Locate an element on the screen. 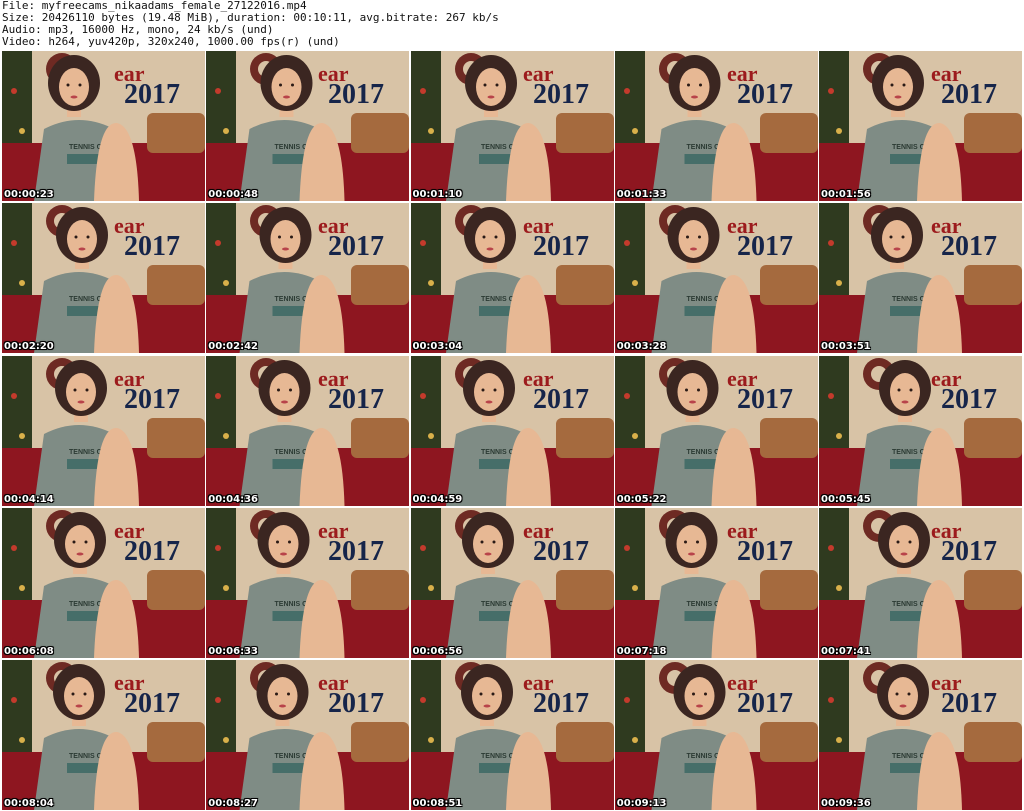  thumbnail-frame: ear 2017 TENNIS C 00:09:36 is located at coordinates (920, 735).